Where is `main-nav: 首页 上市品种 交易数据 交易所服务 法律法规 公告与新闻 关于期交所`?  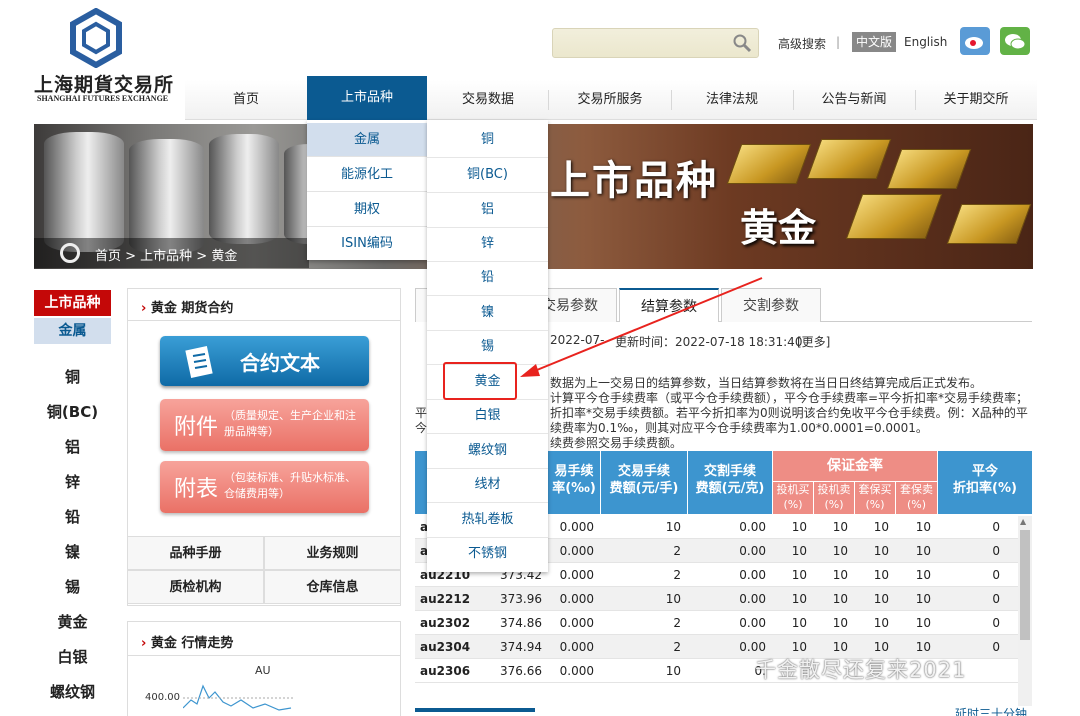 main-nav: 首页 上市品种 交易数据 交易所服务 法律法规 公告与新闻 关于期交所 is located at coordinates (611, 98).